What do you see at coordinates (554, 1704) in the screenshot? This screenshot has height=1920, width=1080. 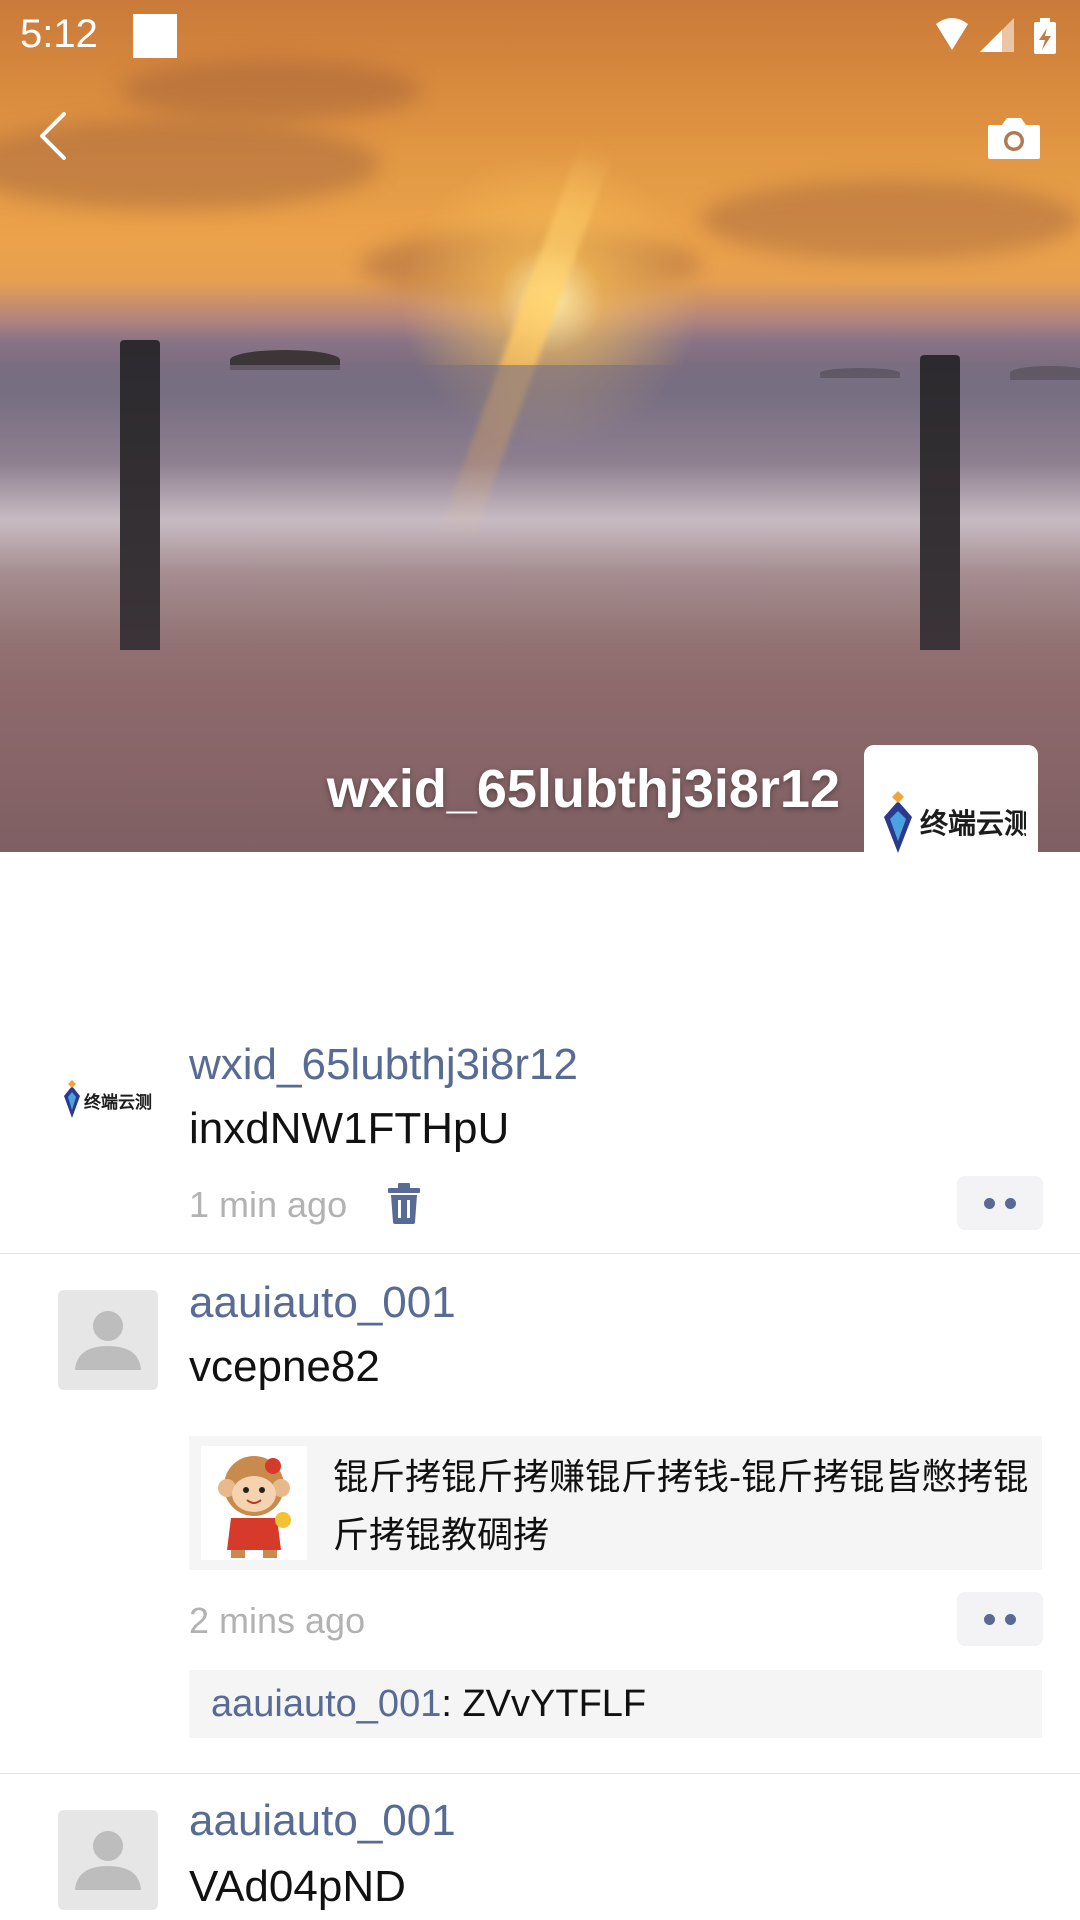 I see `comment-text: ZVvYTFLF` at bounding box center [554, 1704].